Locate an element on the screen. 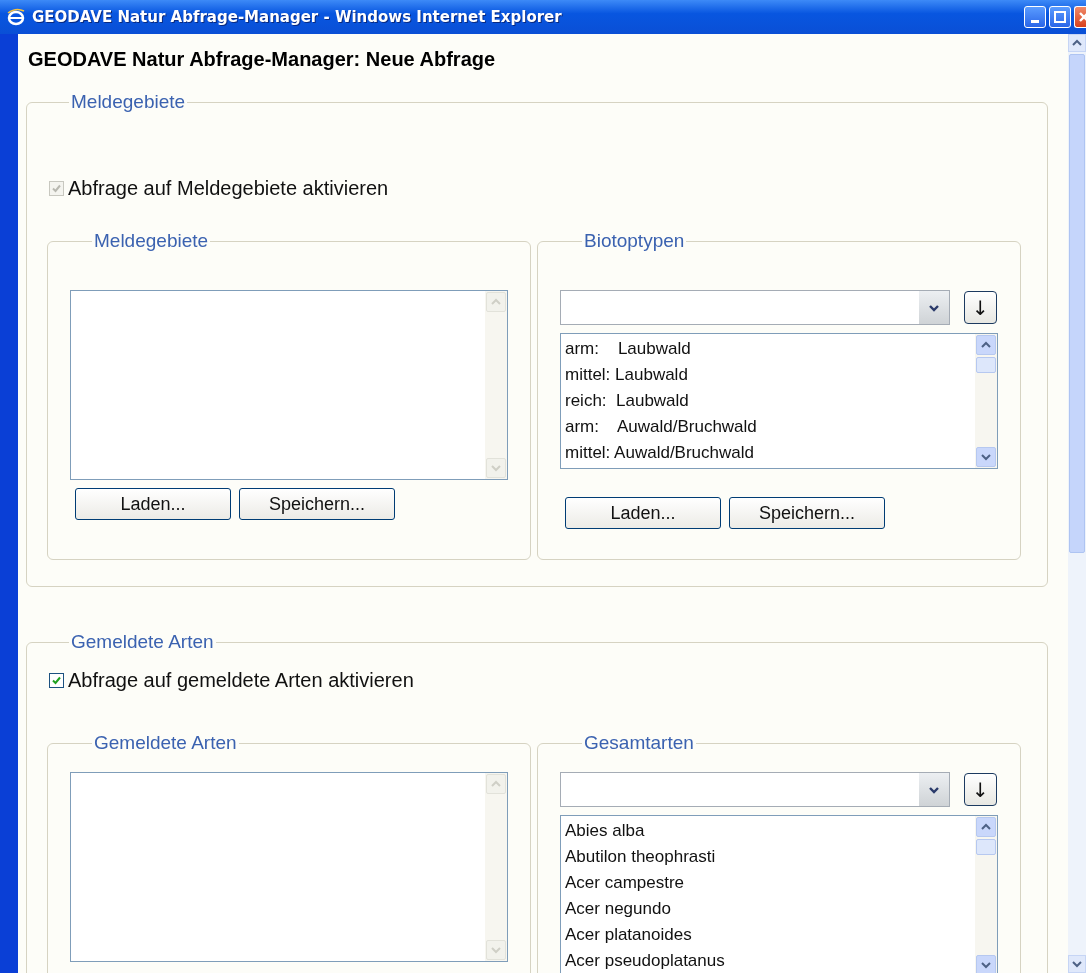  list-item: arm: Laubwald is located at coordinates (768, 349).